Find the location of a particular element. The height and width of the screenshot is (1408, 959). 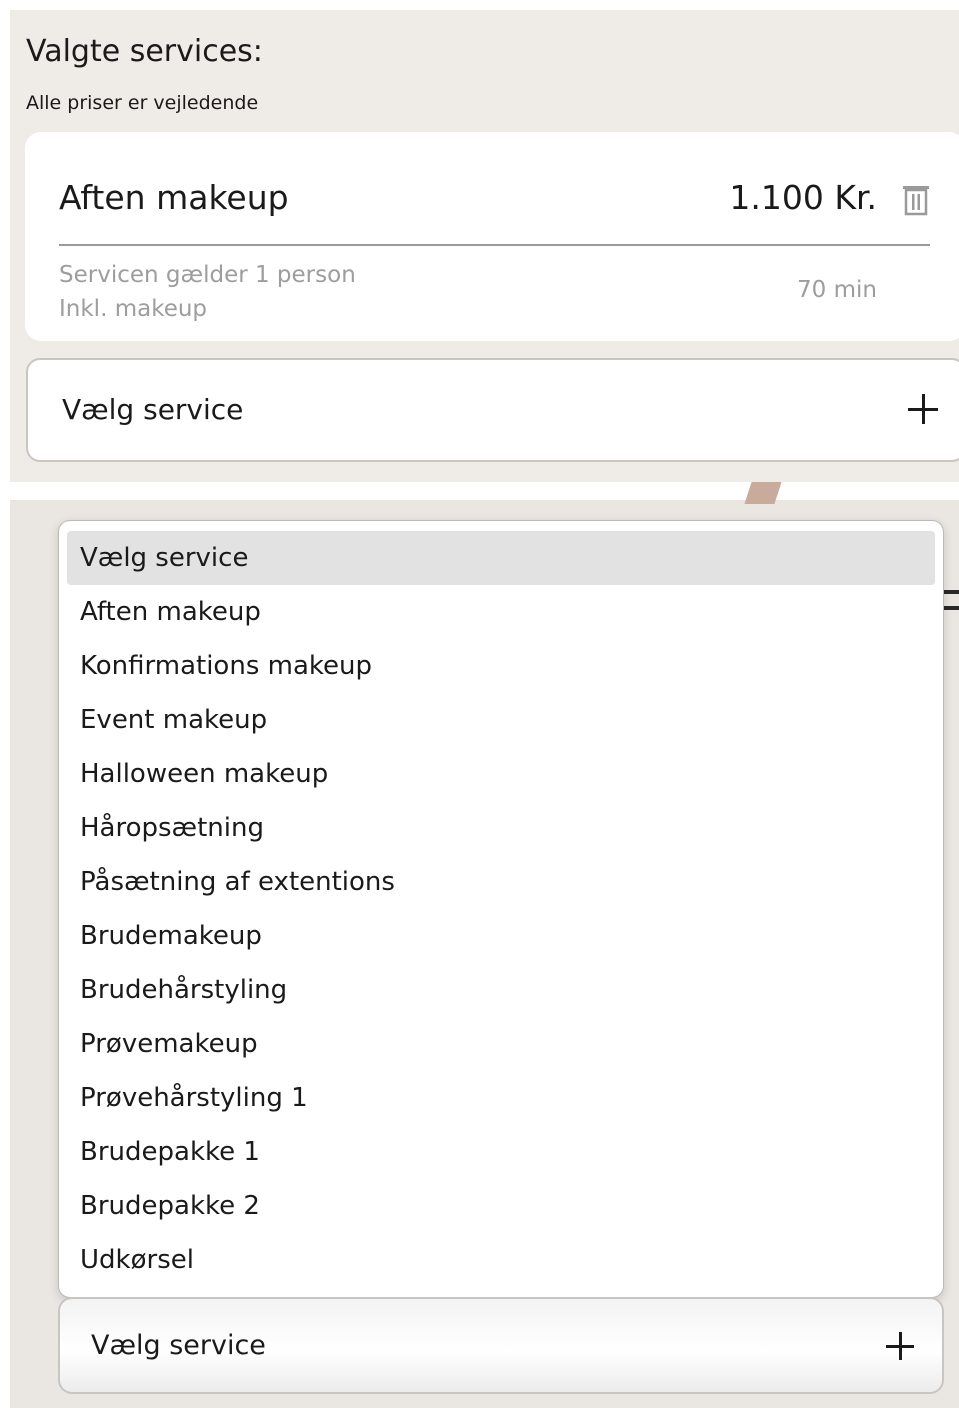

service-includes-note: Inkl. makeup is located at coordinates (133, 309).